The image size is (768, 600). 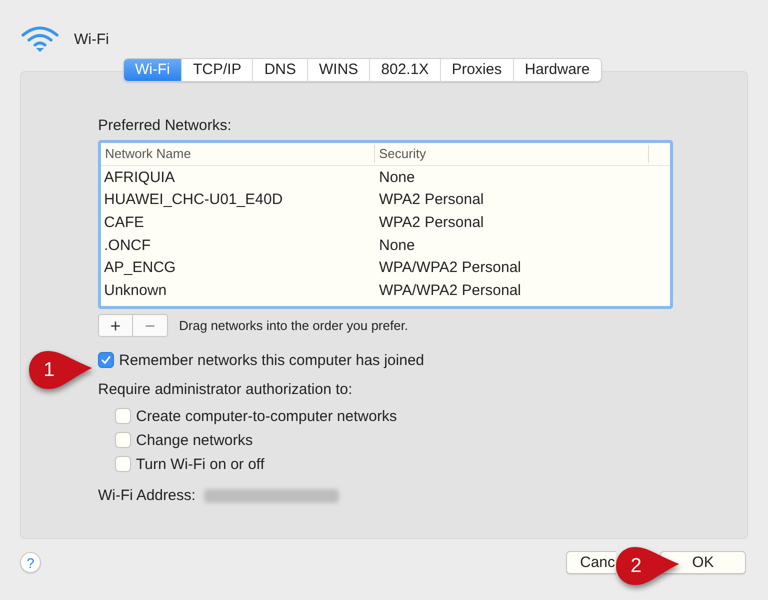 What do you see at coordinates (115, 325) in the screenshot?
I see `add-button: +` at bounding box center [115, 325].